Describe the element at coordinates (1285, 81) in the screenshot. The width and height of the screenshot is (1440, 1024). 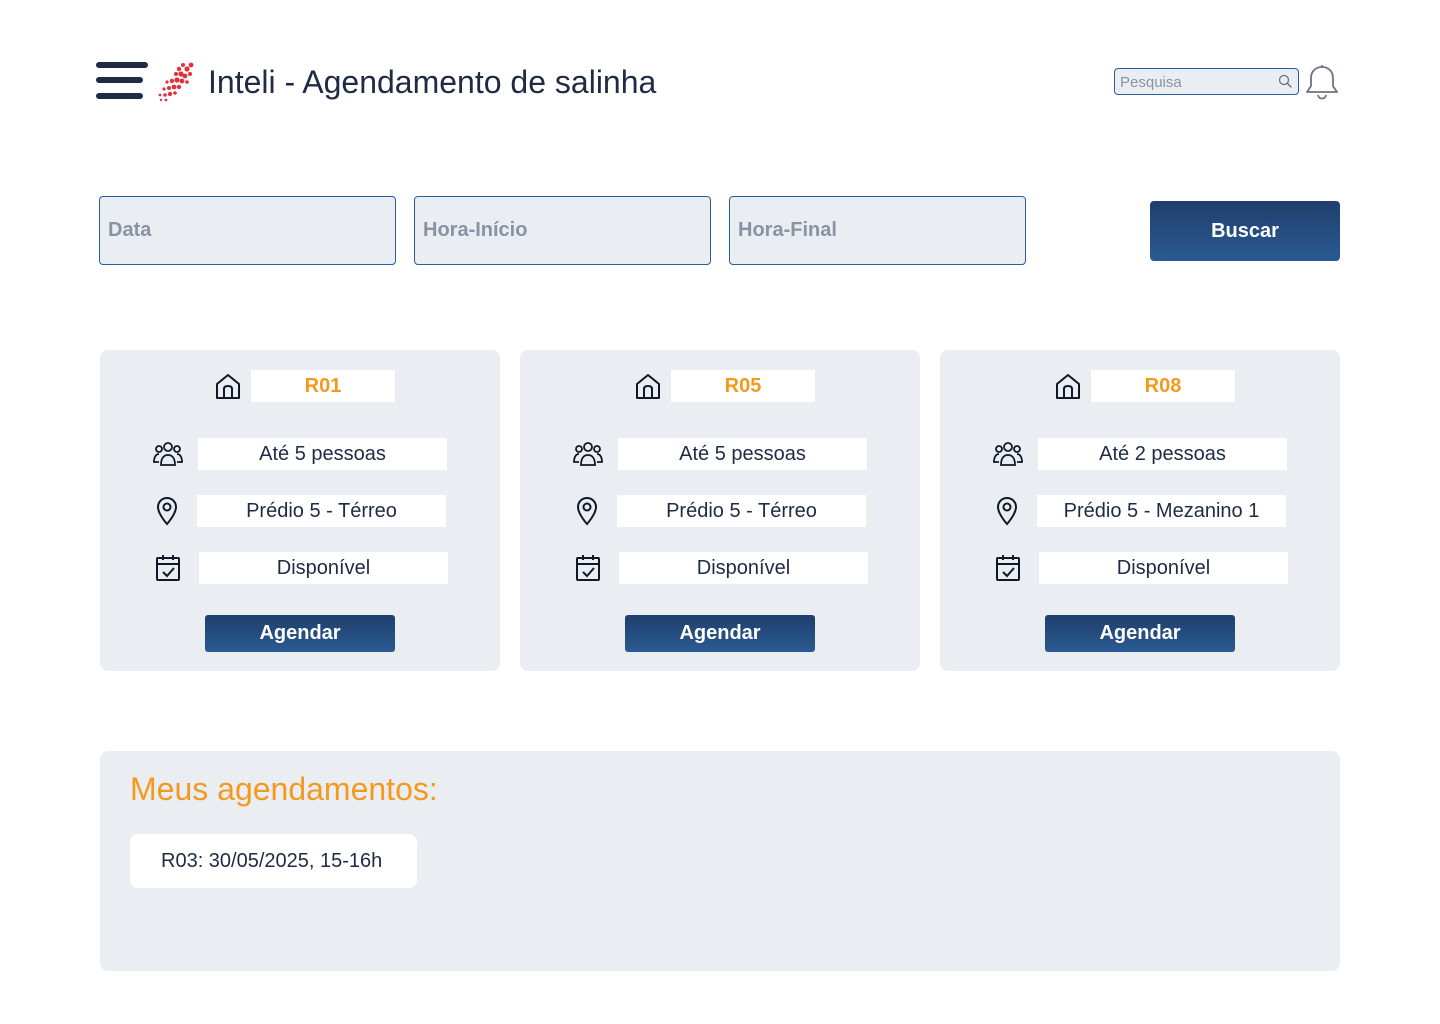
I see `search-icon` at that location.